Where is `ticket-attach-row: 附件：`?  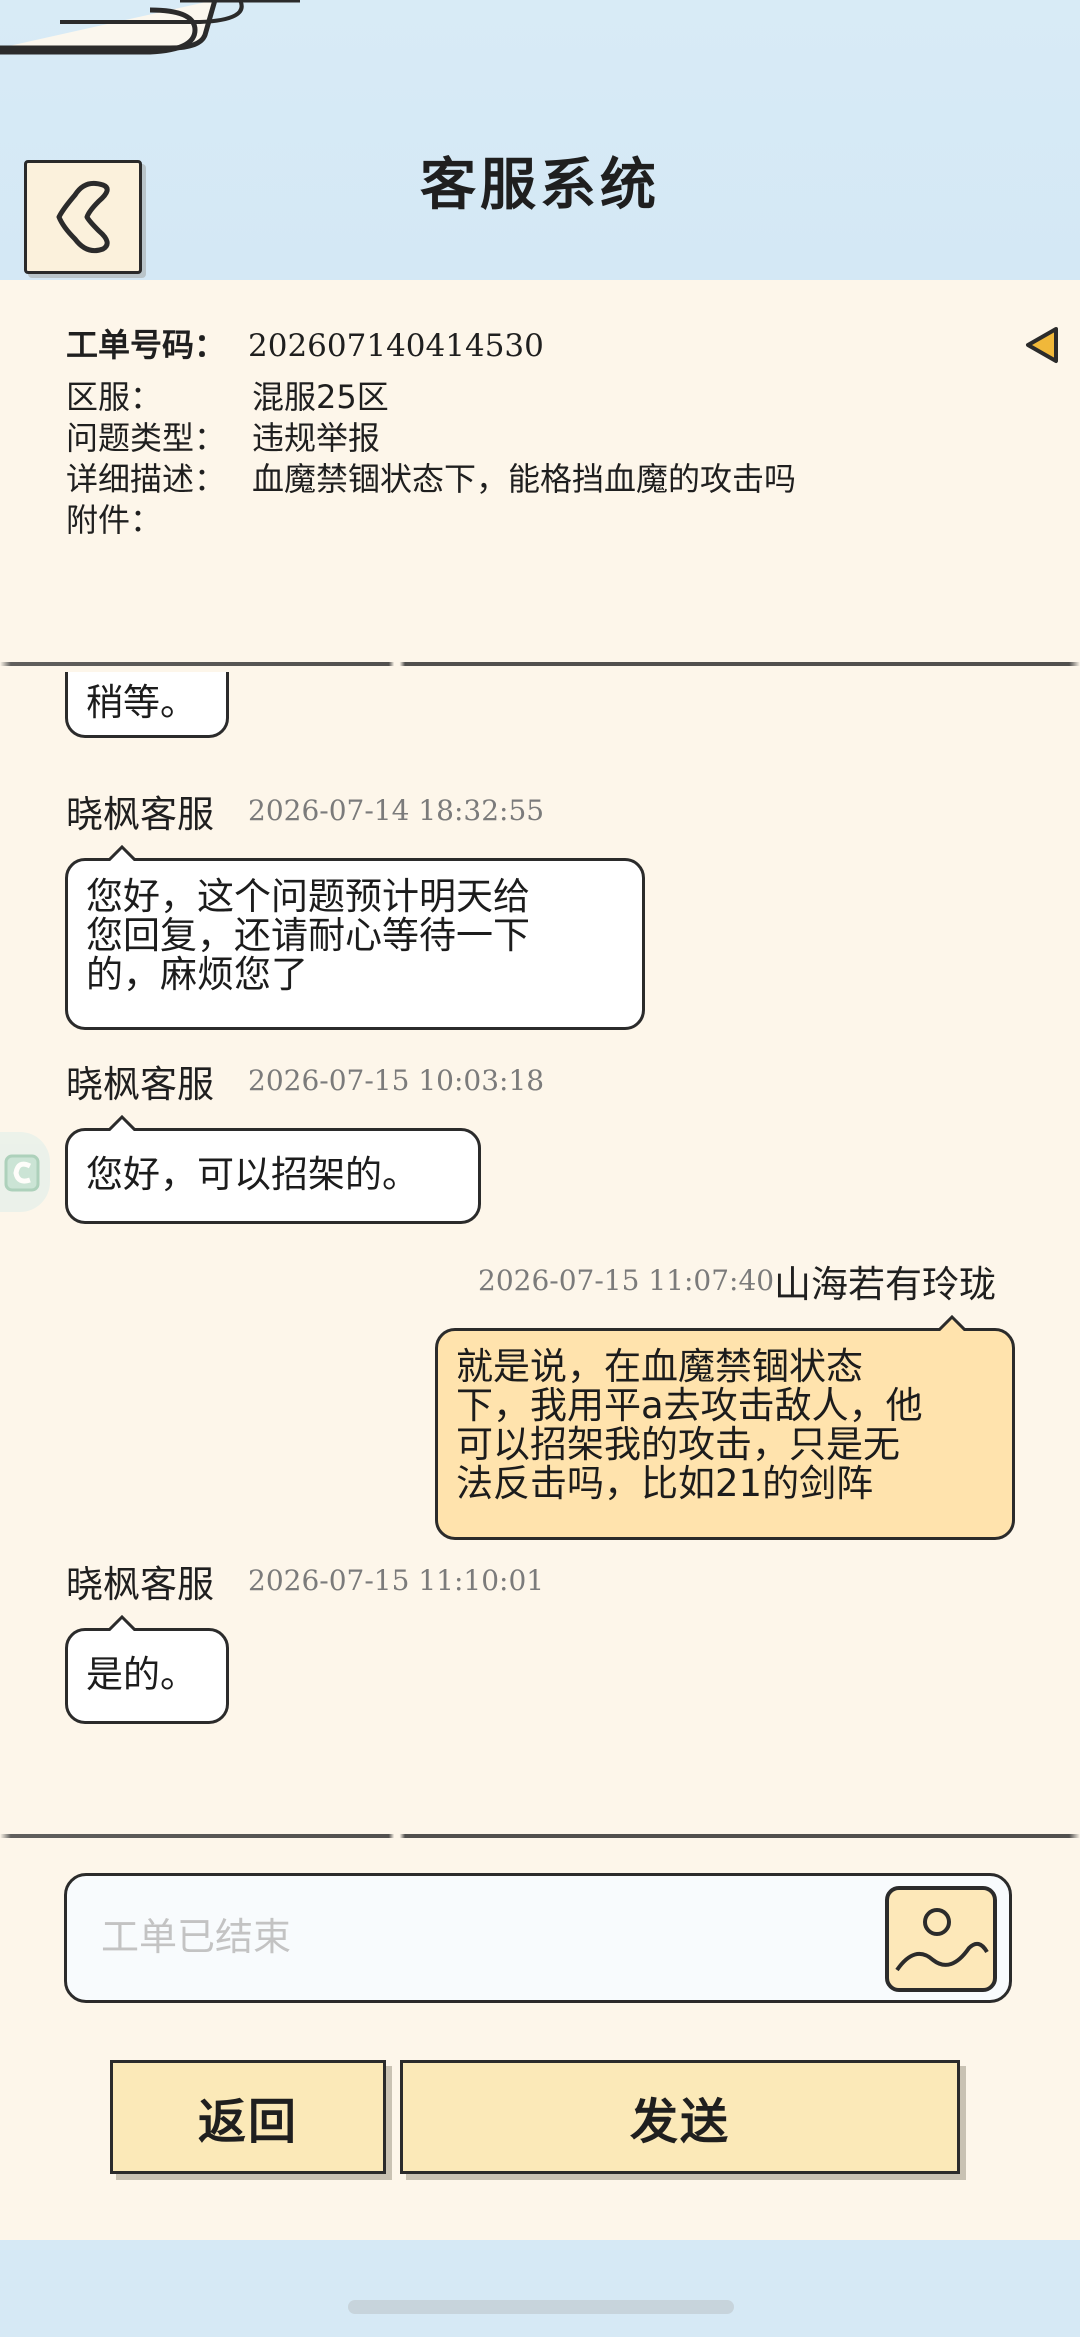
ticket-attach-row: 附件： is located at coordinates (546, 520).